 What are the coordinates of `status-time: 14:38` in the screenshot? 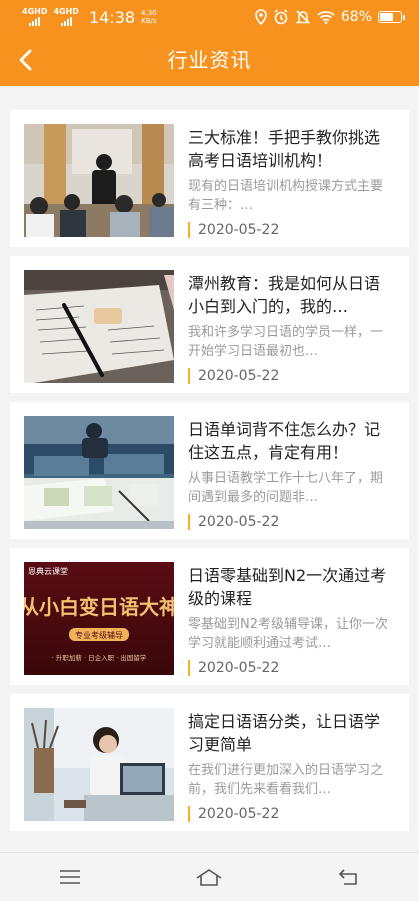 It's located at (112, 17).